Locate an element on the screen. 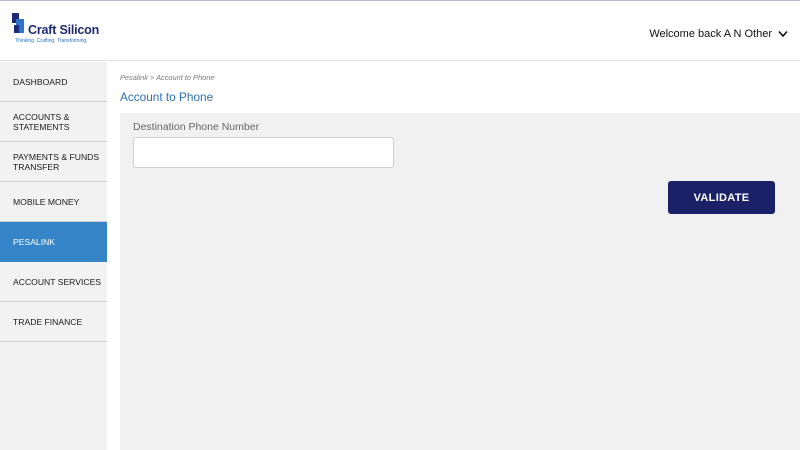  sidebar-item-label: PESALINK is located at coordinates (34, 241).